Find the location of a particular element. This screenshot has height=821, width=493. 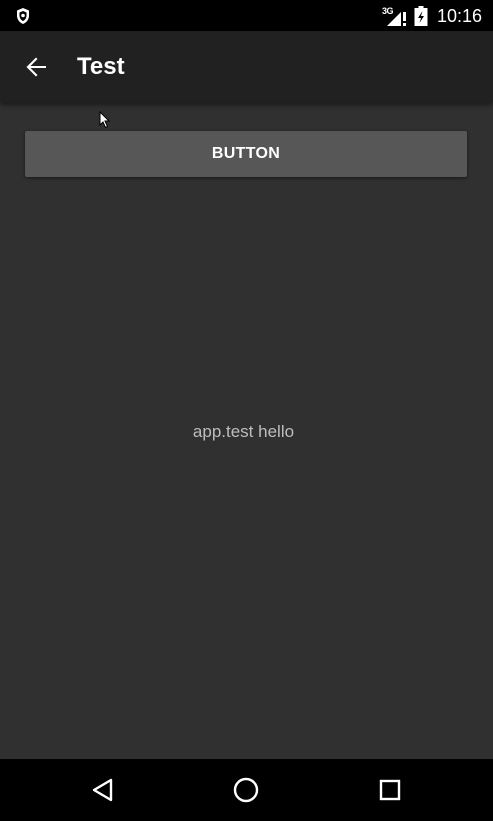

page-title: Test is located at coordinates (101, 66).